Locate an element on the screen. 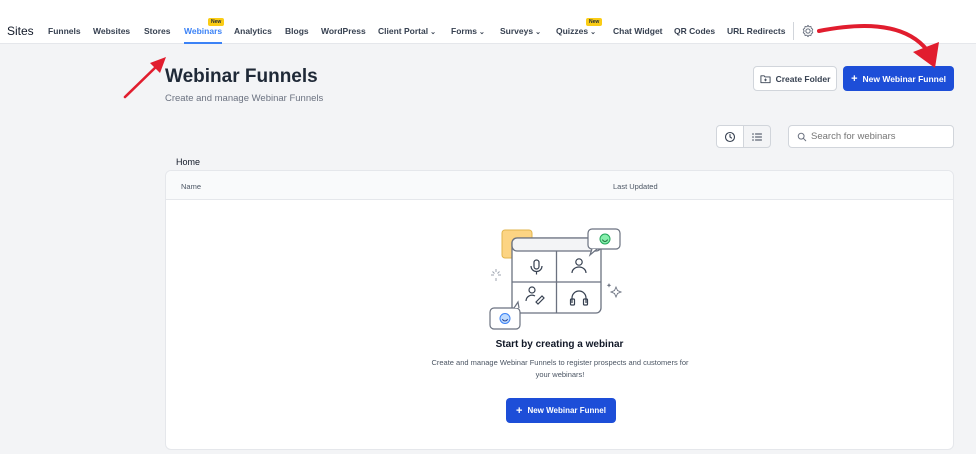 Image resolution: width=976 pixels, height=454 pixels. column-header-last-updated: Last Updated is located at coordinates (635, 186).